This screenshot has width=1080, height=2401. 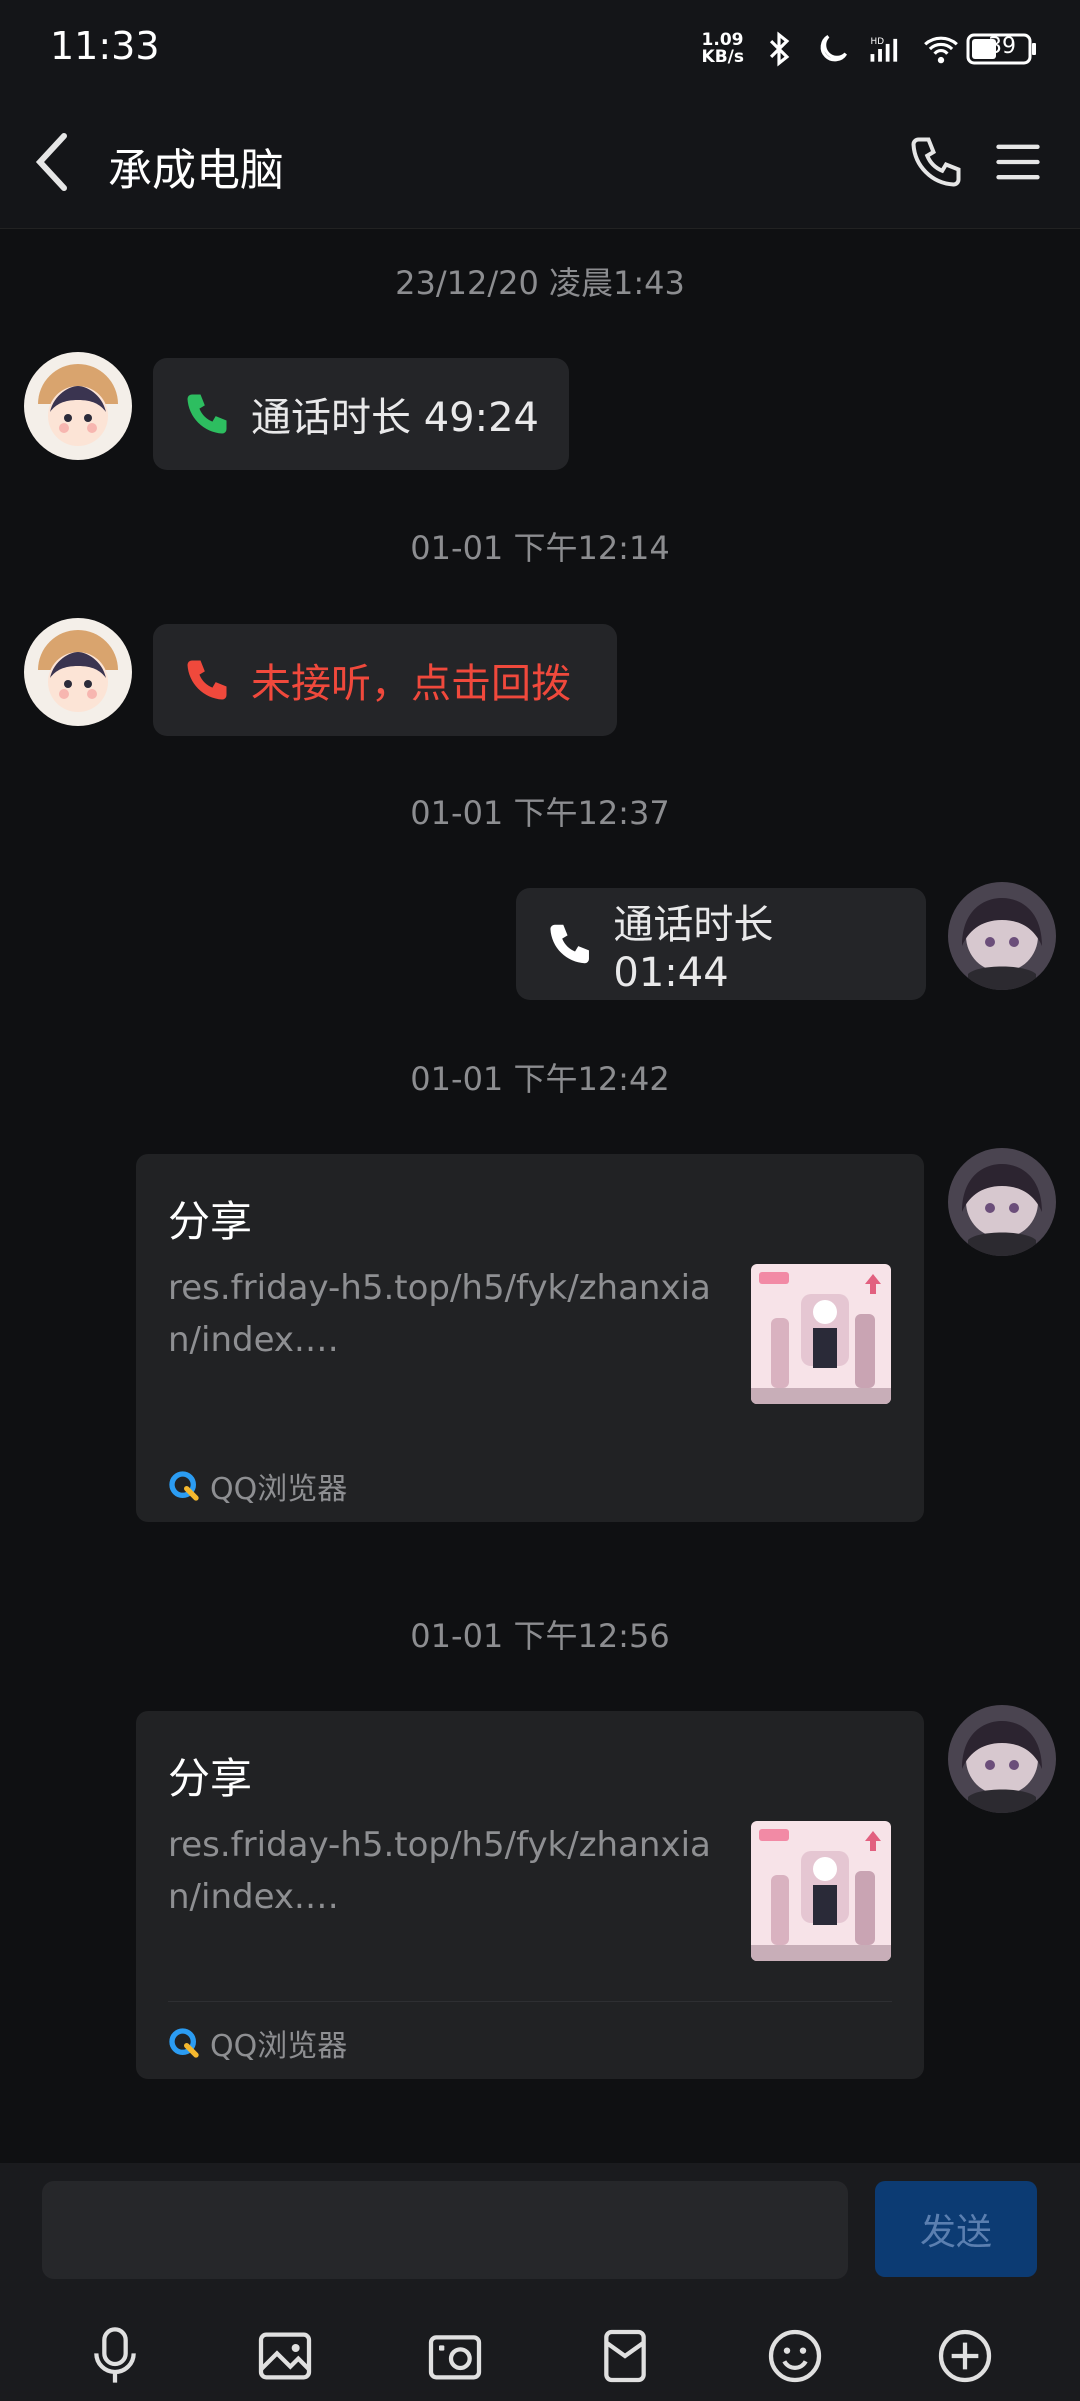 I want to click on redpacket-icon, so click(x=625, y=2356).